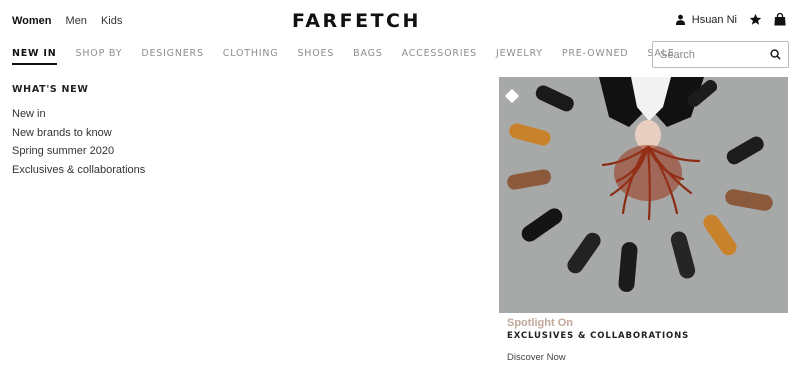  Describe the element at coordinates (780, 19) in the screenshot. I see `shopping-bag-icon` at that location.